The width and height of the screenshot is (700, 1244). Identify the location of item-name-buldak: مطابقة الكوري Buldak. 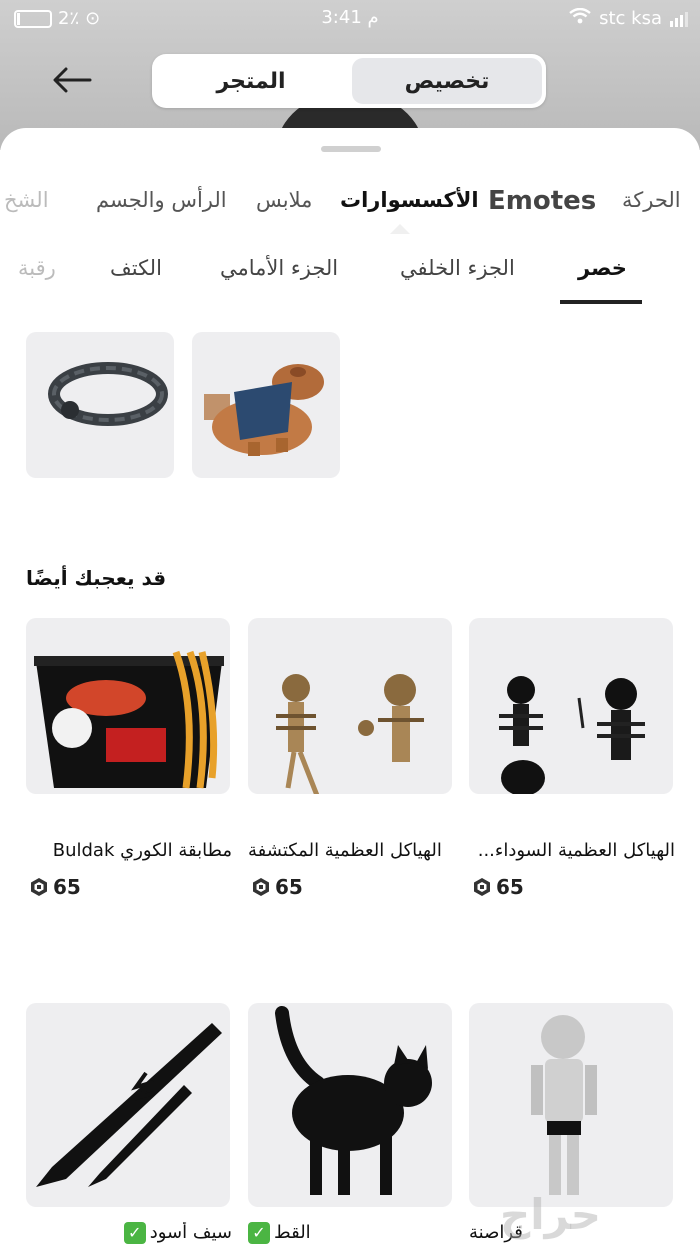
(142, 850).